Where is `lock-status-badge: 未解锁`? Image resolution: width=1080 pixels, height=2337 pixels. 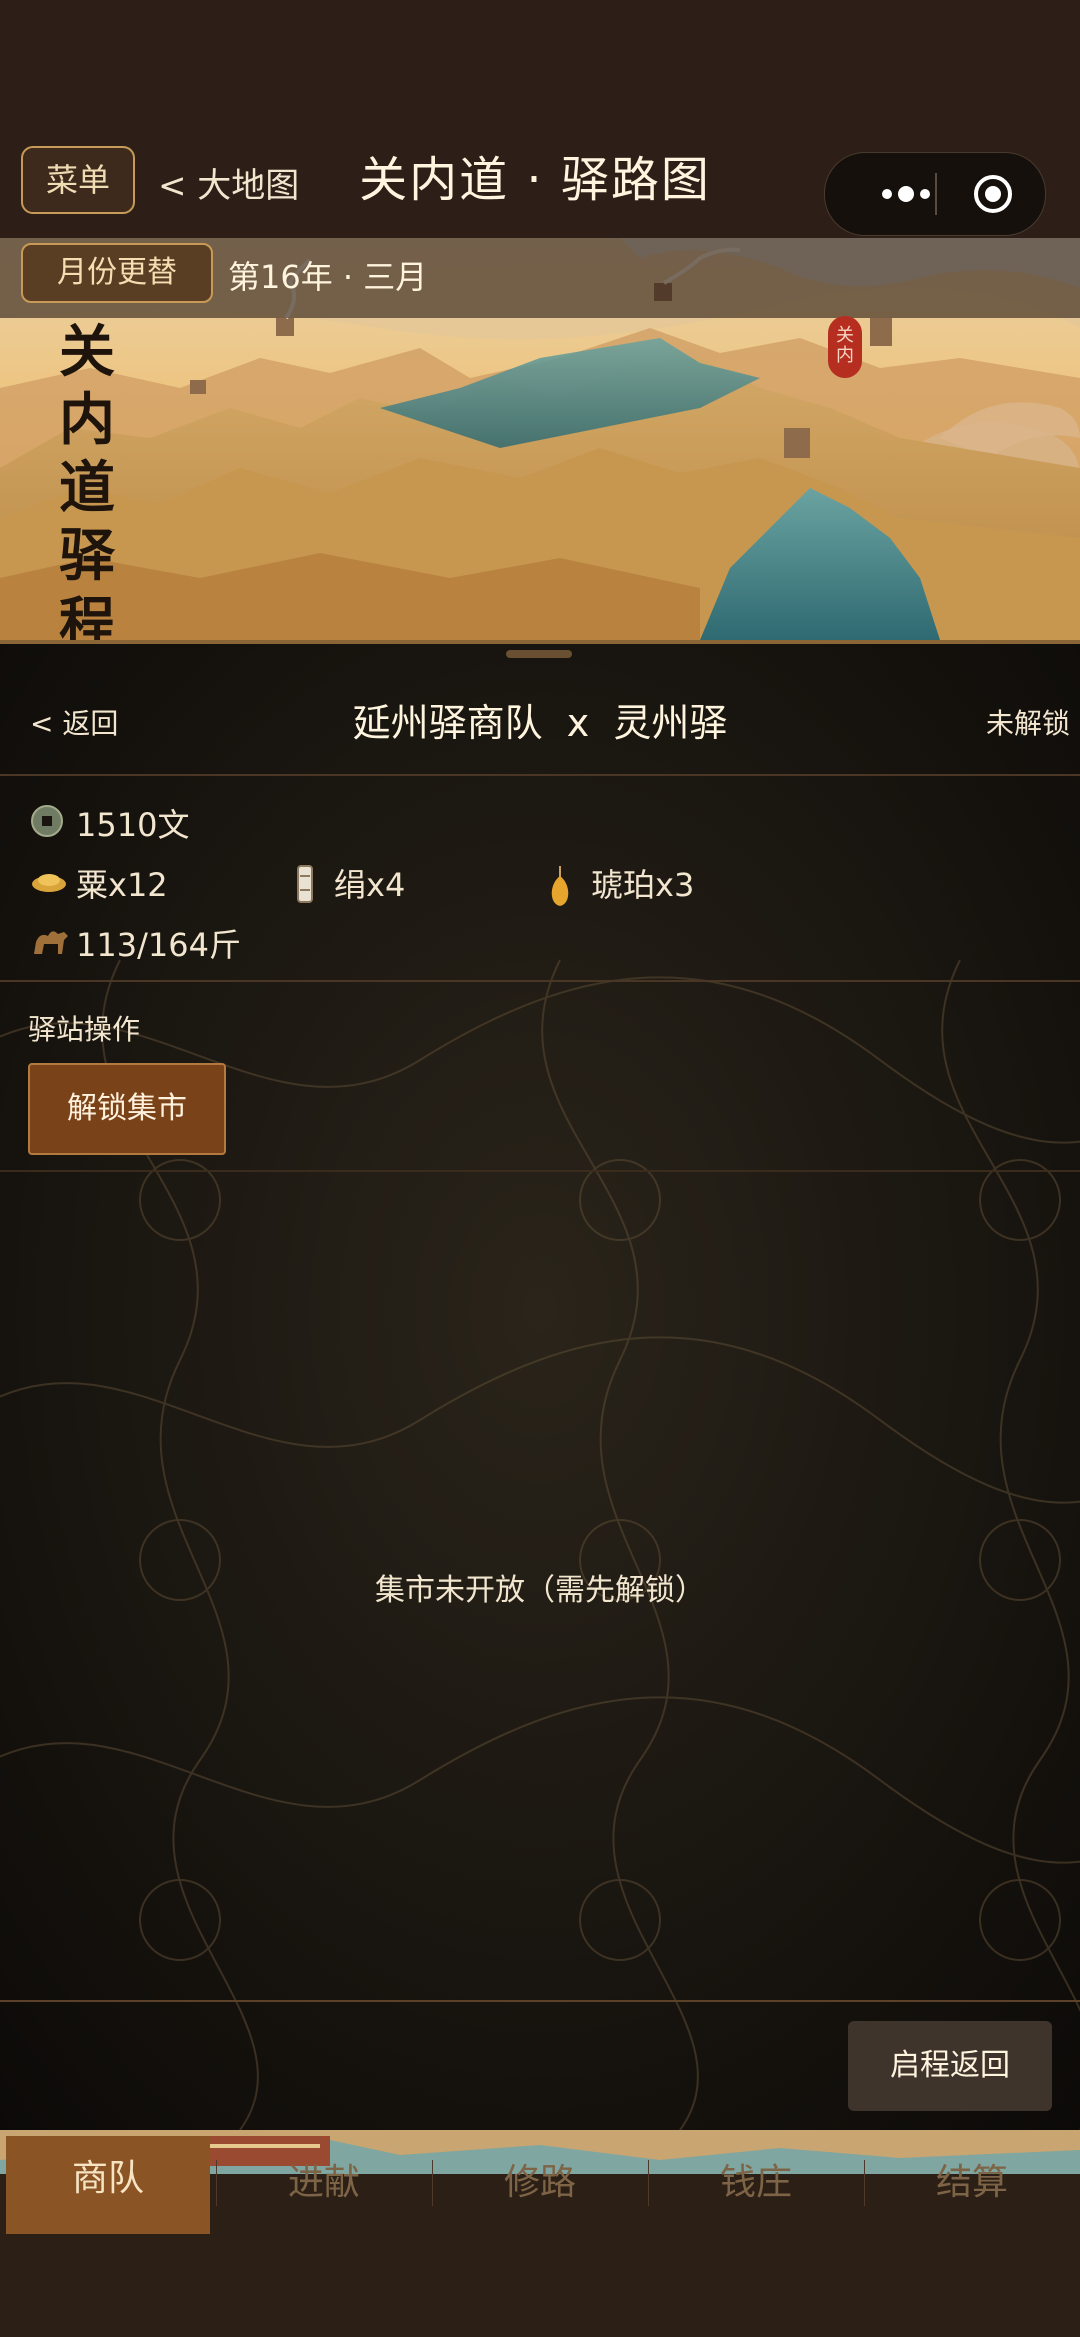
lock-status-badge: 未解锁 is located at coordinates (1027, 723).